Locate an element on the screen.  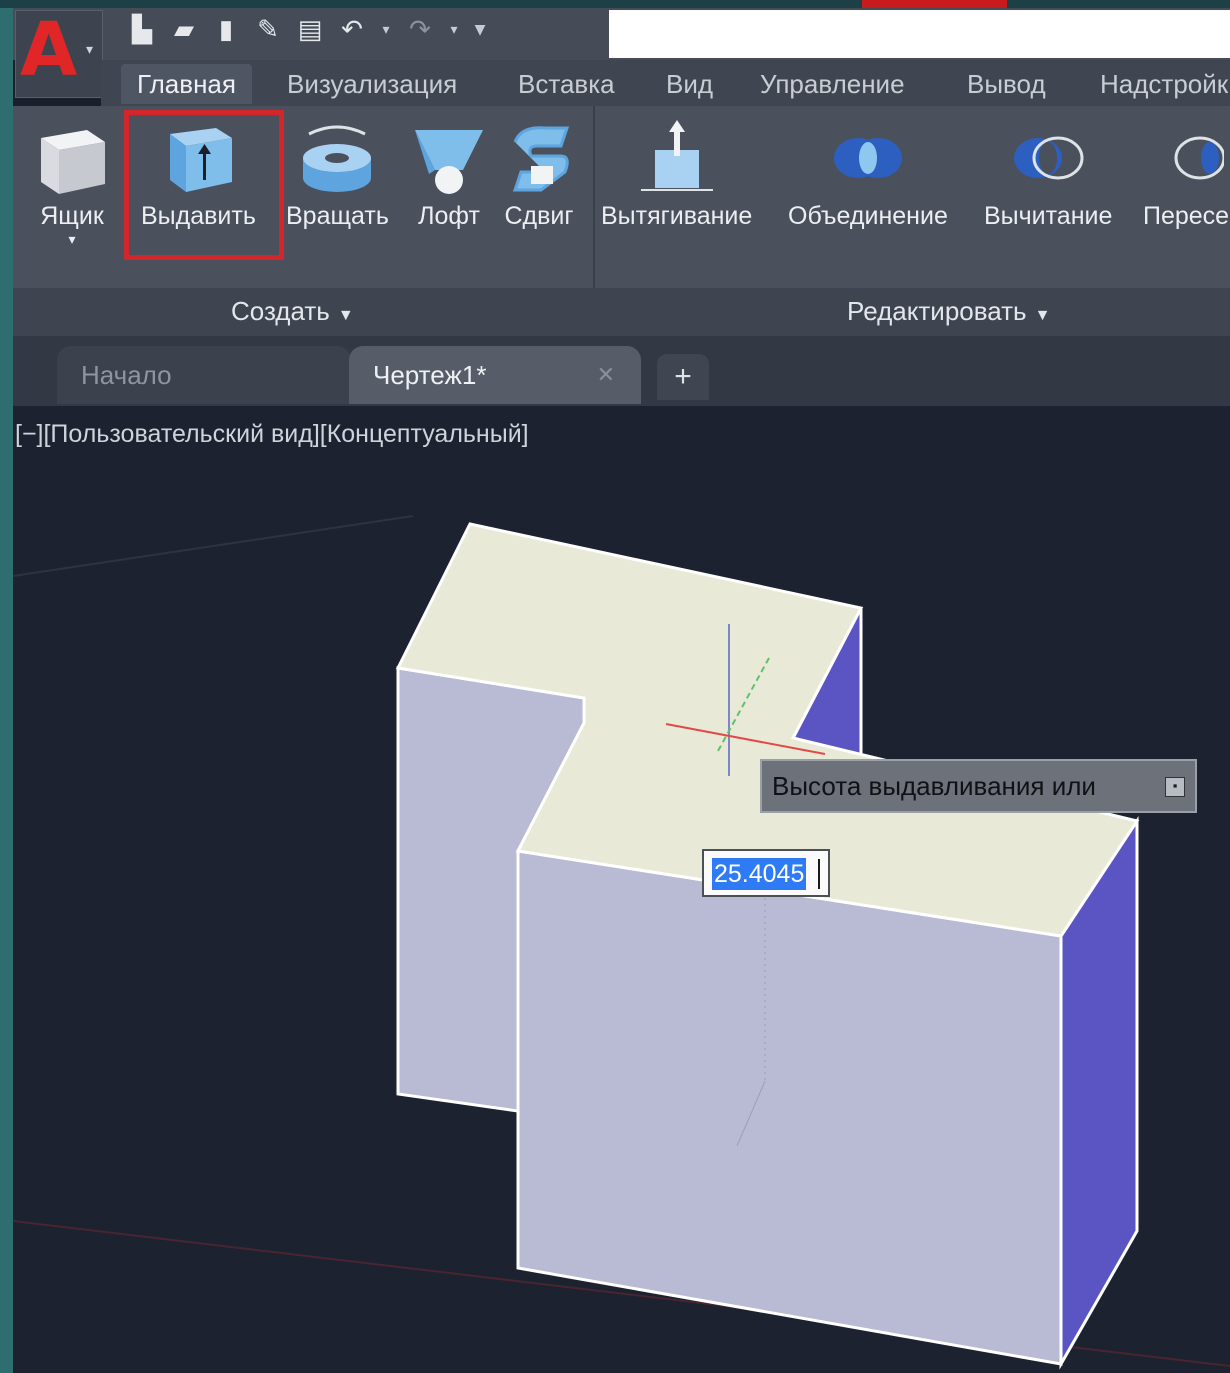
sweep-label: Сдвиг is located at coordinates (539, 216).